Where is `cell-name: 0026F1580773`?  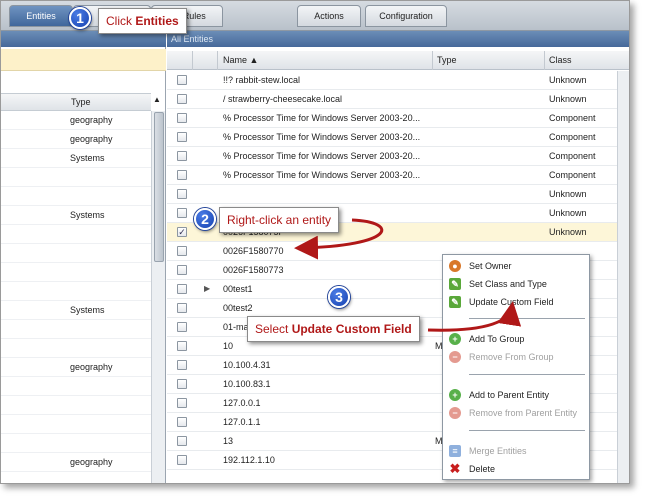
cell-name: 0026F1580773 is located at coordinates (253, 270).